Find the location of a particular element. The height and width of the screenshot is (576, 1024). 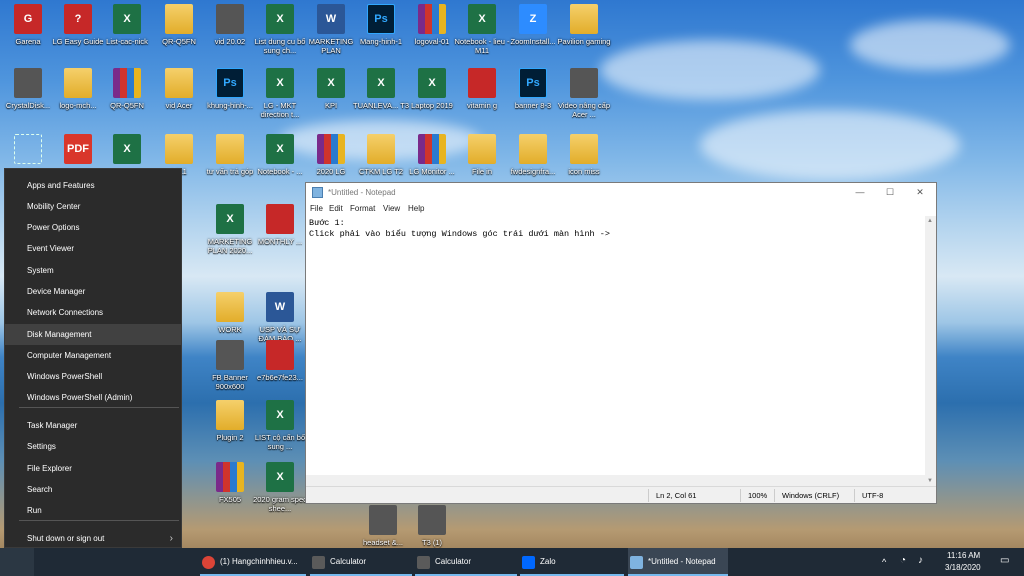

maximize-button: ☐ is located at coordinates (890, 192).